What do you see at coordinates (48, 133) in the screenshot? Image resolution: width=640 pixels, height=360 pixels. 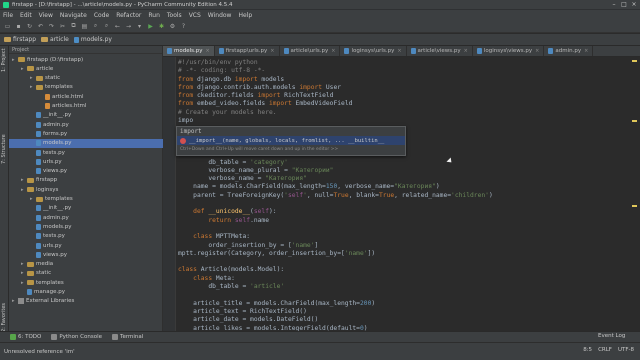 I see `tree-item: forms.py` at bounding box center [48, 133].